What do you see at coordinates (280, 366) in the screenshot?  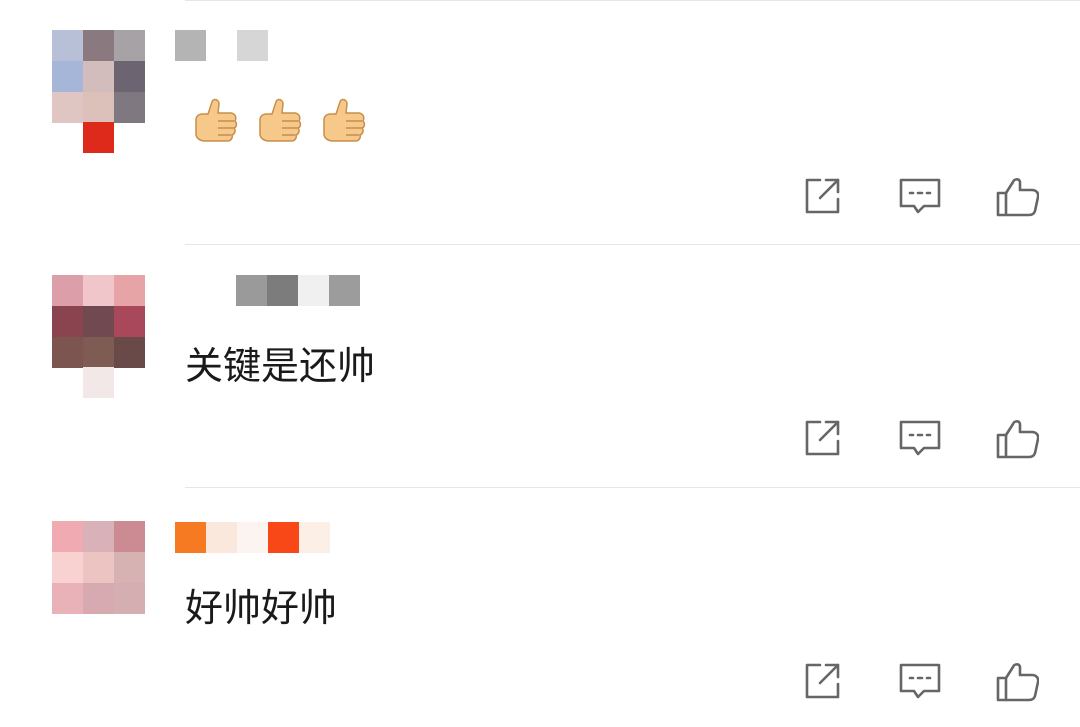 I see `comment-text: 关键是还帅` at bounding box center [280, 366].